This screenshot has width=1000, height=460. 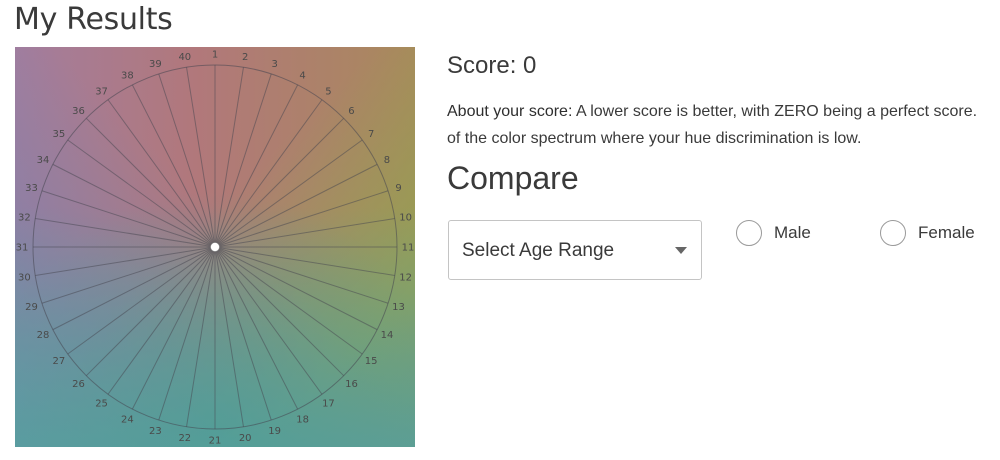 What do you see at coordinates (58, 361) in the screenshot?
I see `wheel-segment-label: 27` at bounding box center [58, 361].